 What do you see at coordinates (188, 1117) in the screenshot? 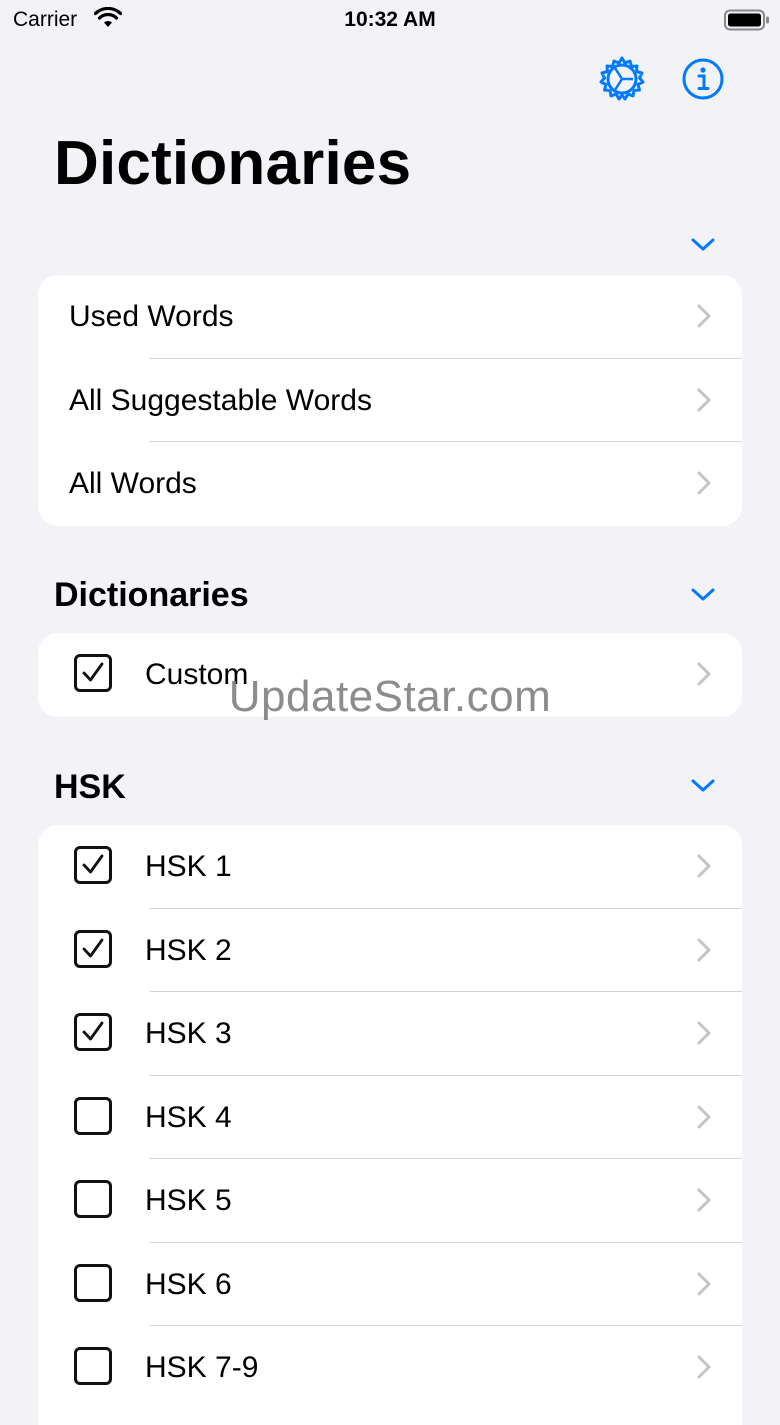
I see `list-item-label: HSK 4` at bounding box center [188, 1117].